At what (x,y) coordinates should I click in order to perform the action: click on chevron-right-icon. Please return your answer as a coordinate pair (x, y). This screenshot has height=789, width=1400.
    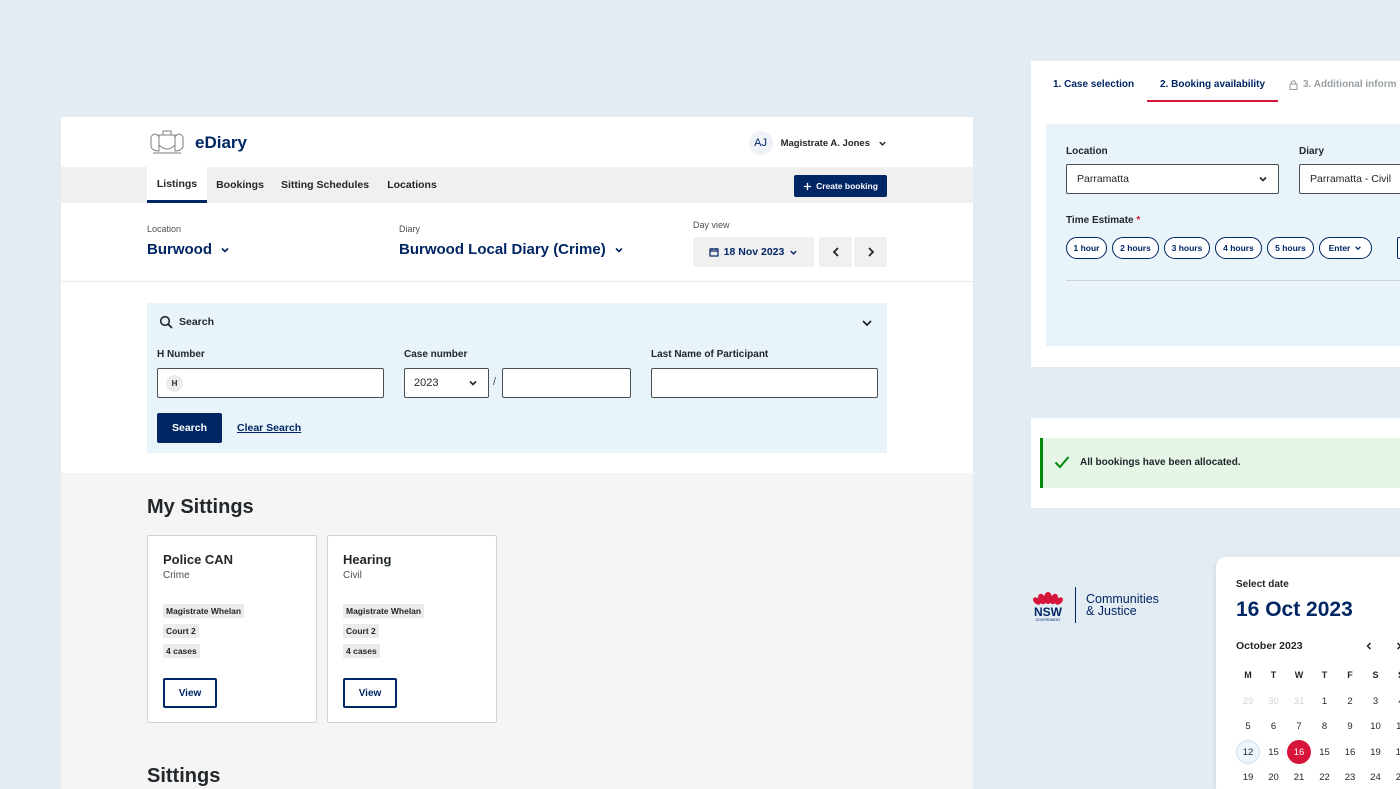
    Looking at the image, I should click on (1397, 646).